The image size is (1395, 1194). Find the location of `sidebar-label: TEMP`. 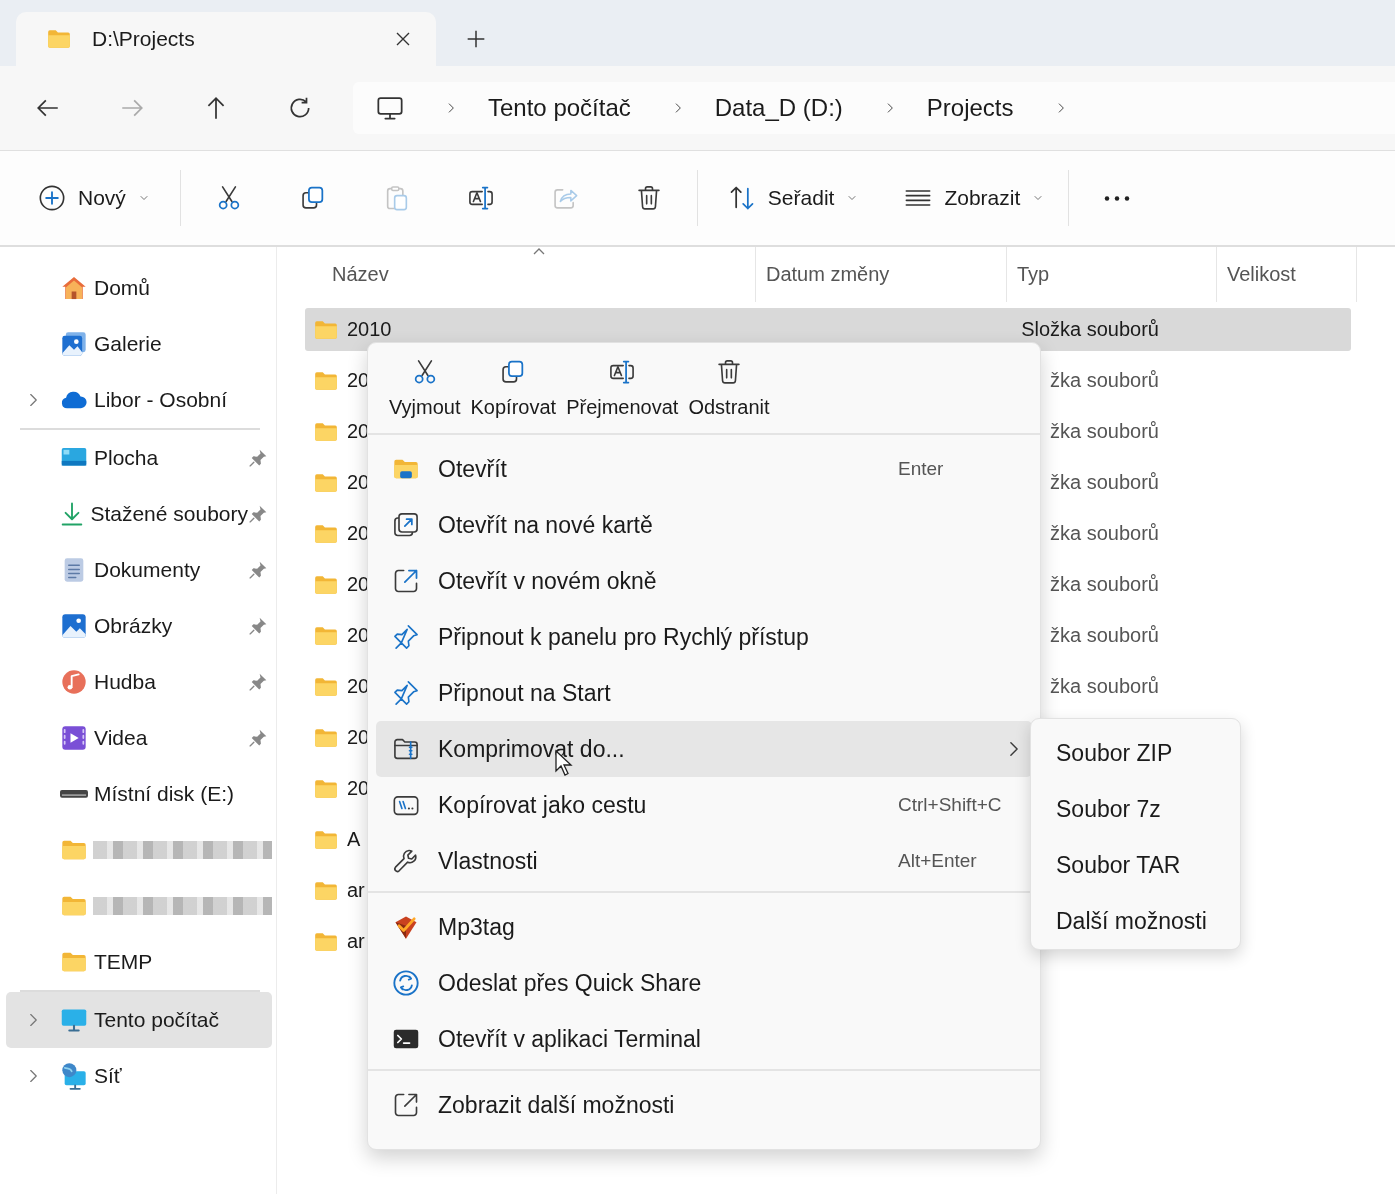

sidebar-label: TEMP is located at coordinates (123, 962).